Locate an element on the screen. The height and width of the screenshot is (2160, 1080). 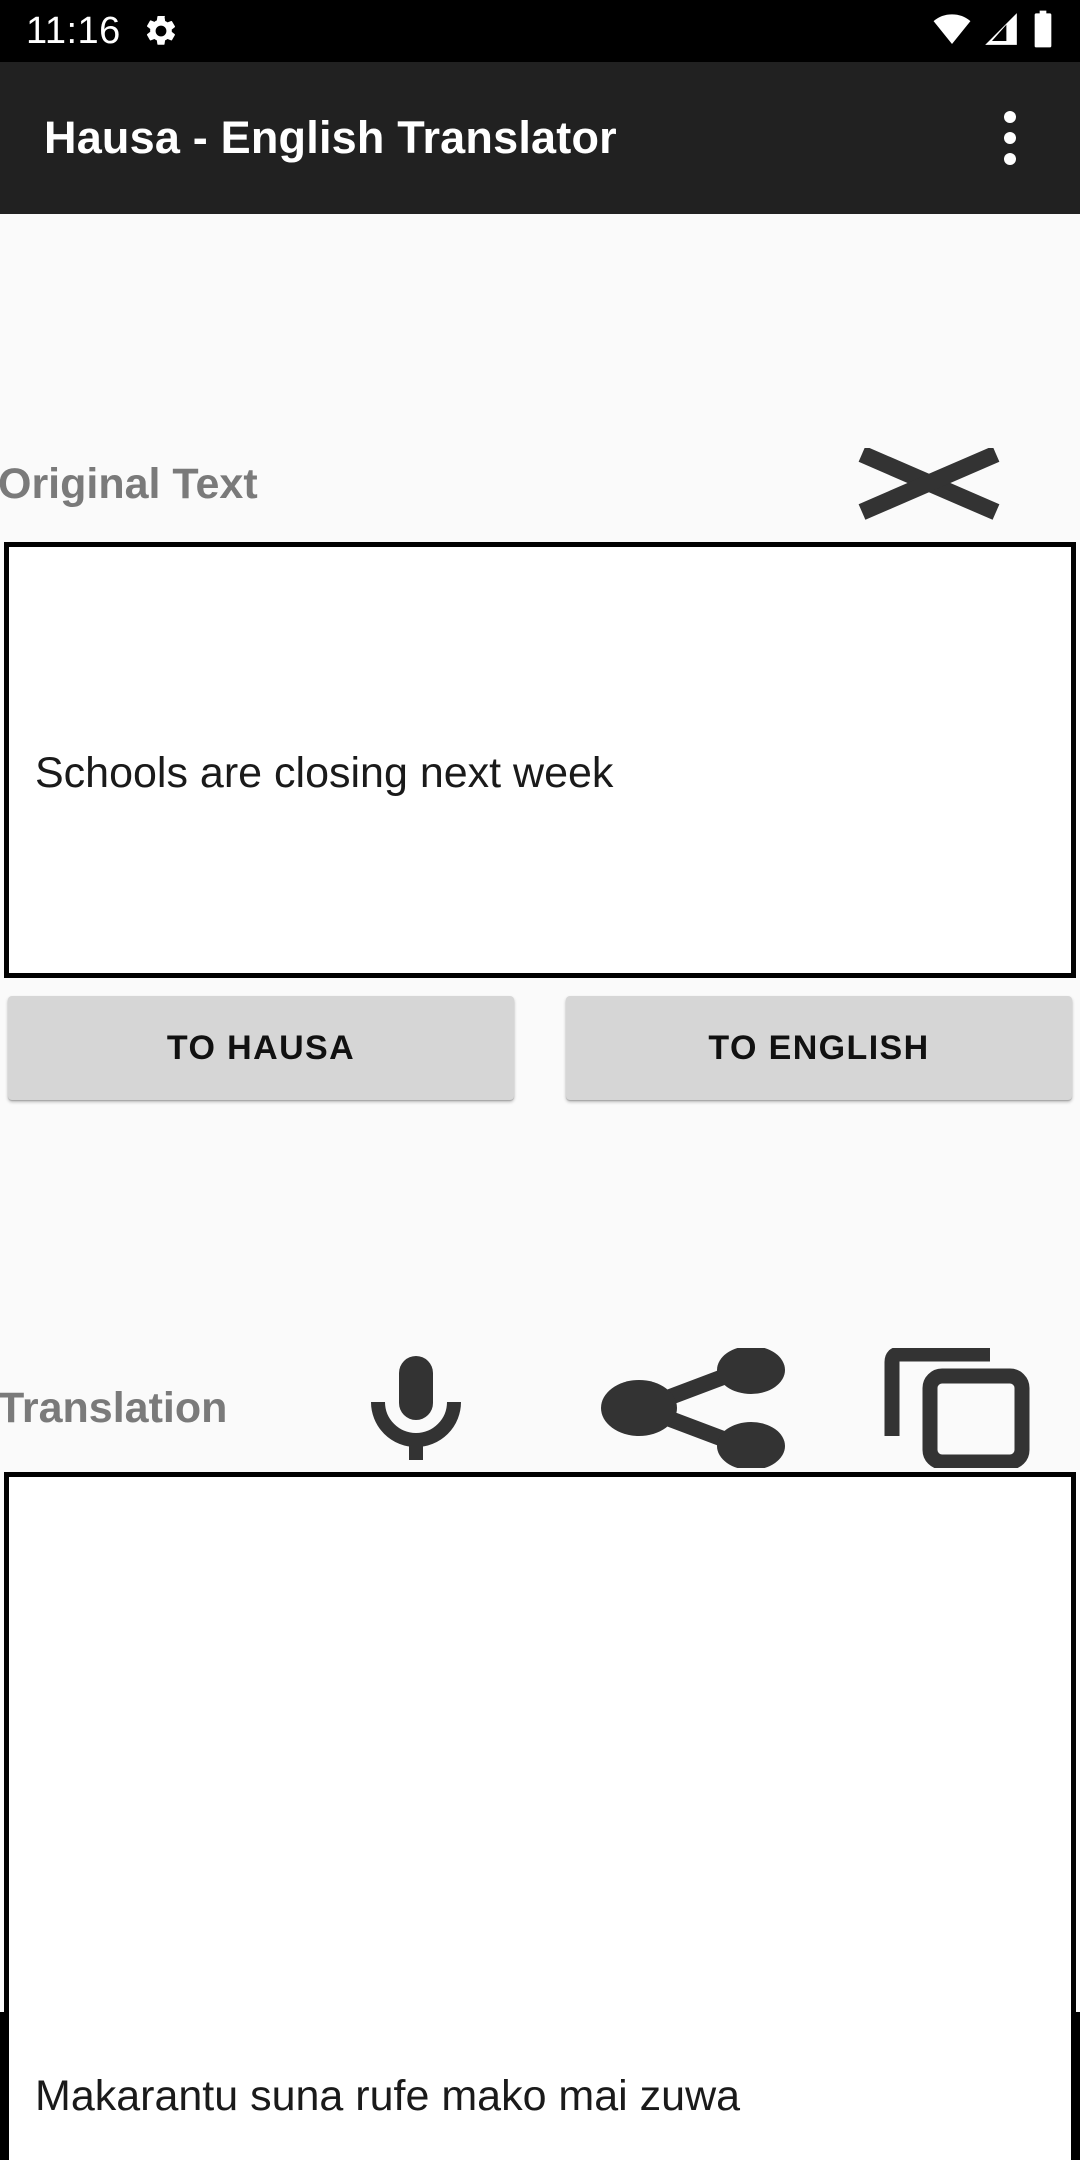
status-time: 11:16 is located at coordinates (73, 31).